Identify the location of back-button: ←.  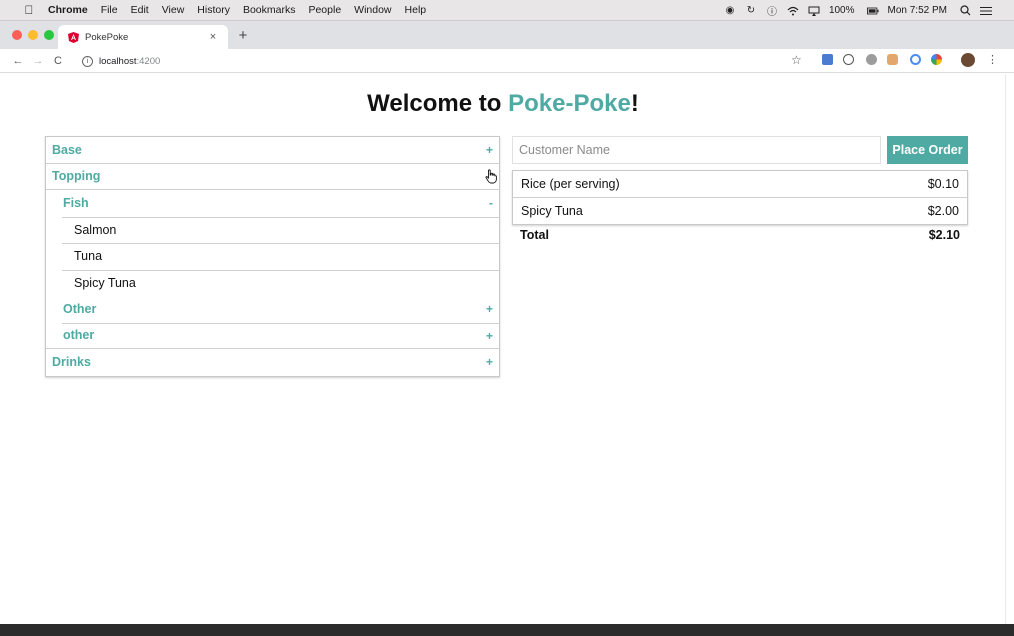
(18, 61).